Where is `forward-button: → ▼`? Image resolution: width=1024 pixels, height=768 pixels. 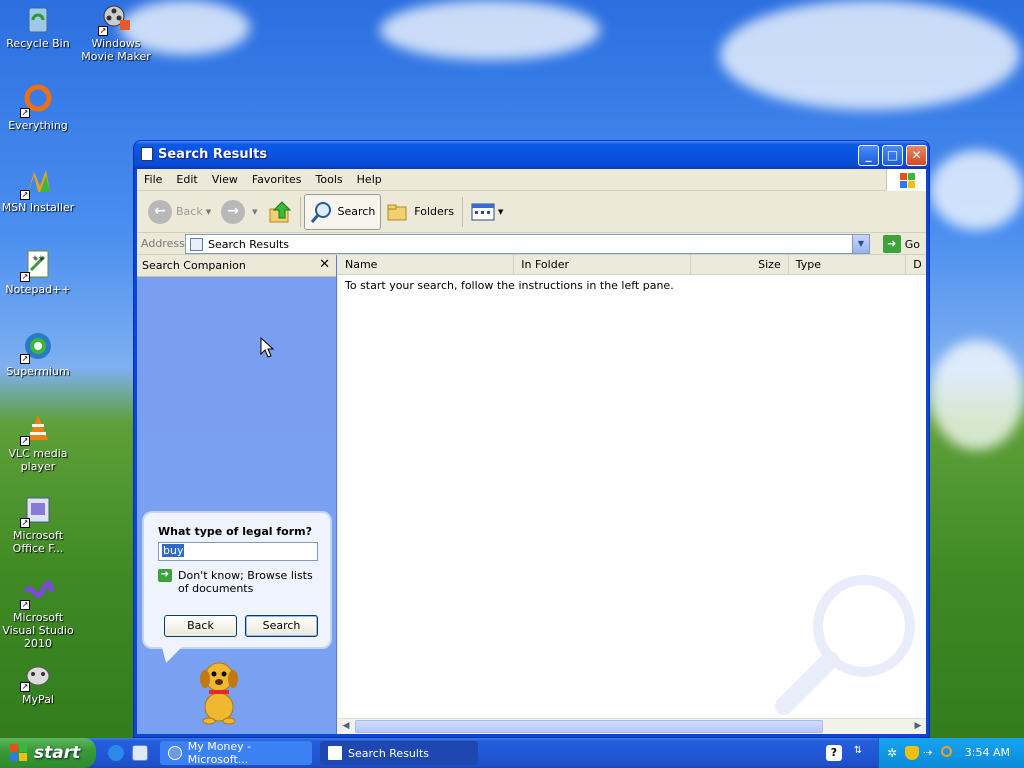 forward-button: → ▼ is located at coordinates (239, 212).